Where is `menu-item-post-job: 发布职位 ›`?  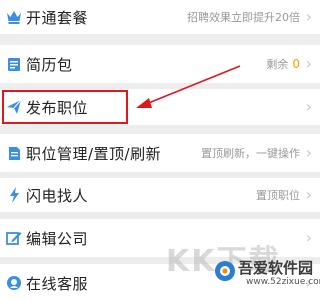
menu-item-post-job: 发布职位 › is located at coordinates (160, 107).